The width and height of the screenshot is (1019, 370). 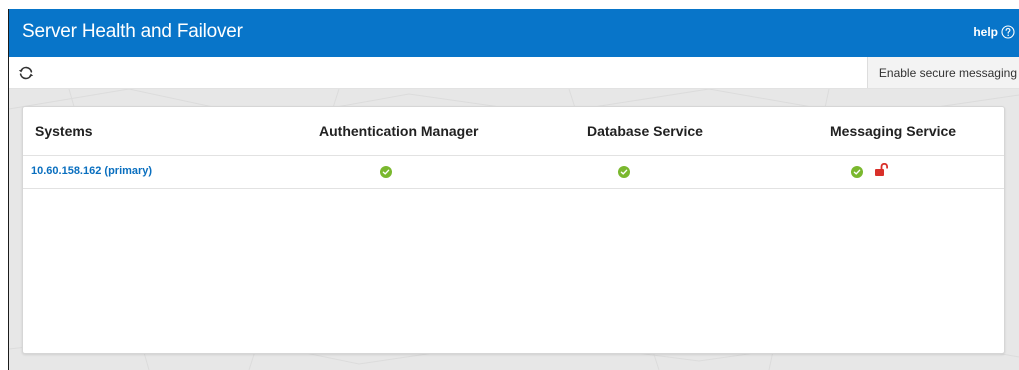 I want to click on column-header-systems: Systems, so click(x=64, y=131).